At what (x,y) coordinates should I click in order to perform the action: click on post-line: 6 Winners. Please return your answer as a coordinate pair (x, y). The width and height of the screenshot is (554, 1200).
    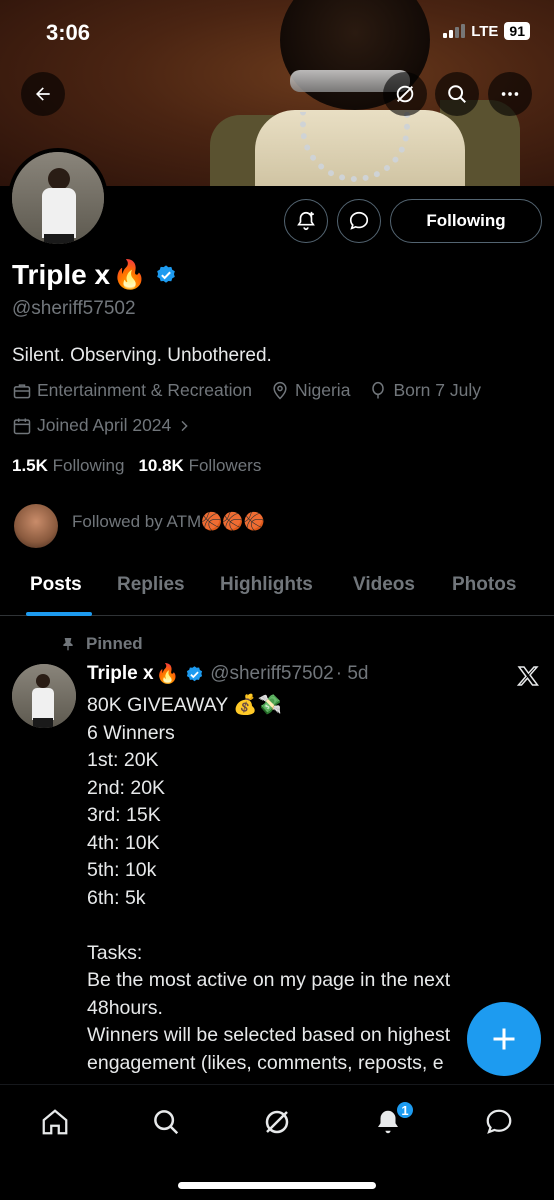
    Looking at the image, I should click on (131, 732).